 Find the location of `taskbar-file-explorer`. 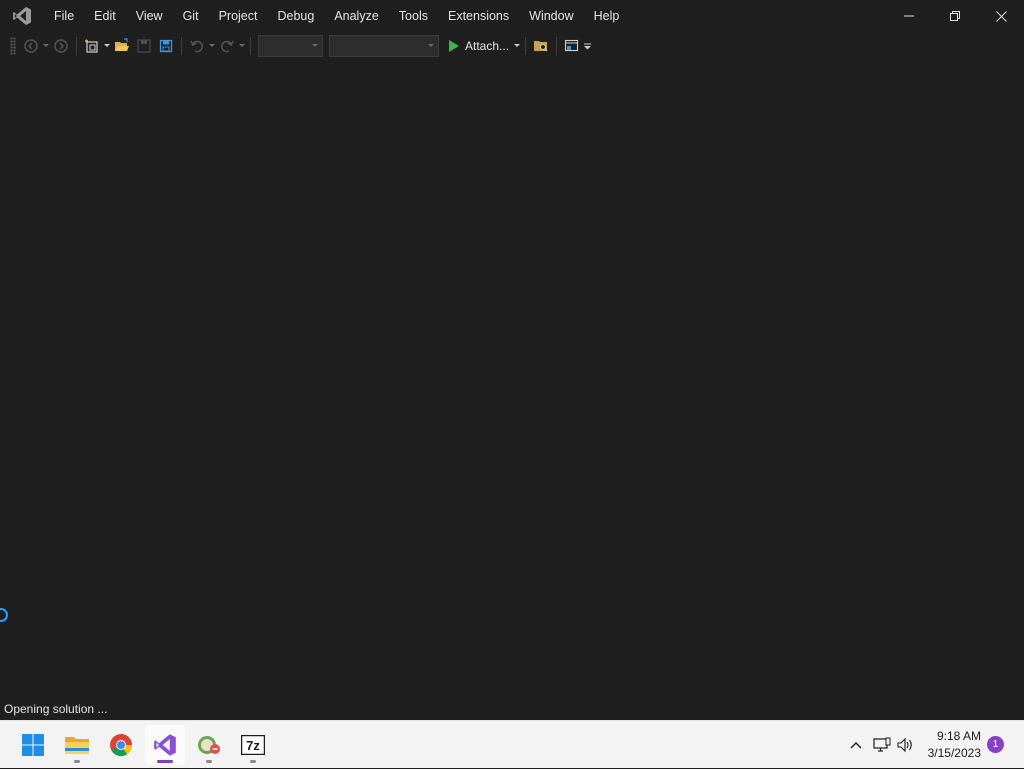

taskbar-file-explorer is located at coordinates (77, 745).